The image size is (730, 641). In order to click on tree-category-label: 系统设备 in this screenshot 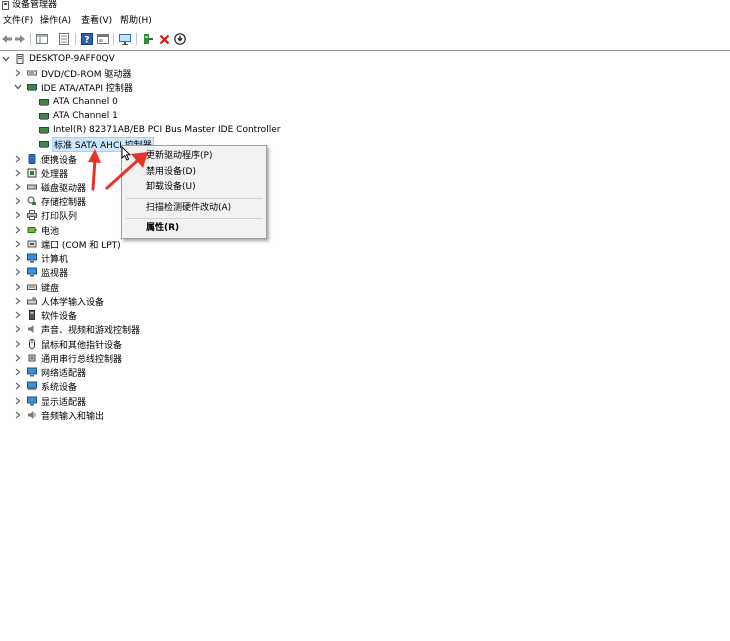, I will do `click(59, 387)`.